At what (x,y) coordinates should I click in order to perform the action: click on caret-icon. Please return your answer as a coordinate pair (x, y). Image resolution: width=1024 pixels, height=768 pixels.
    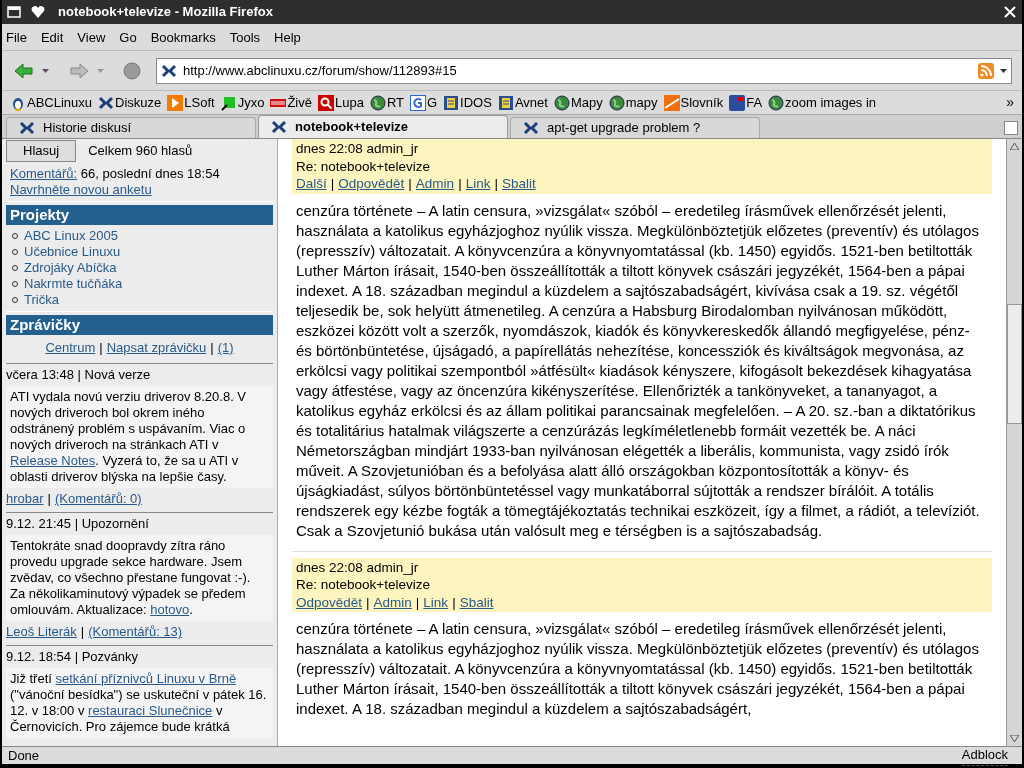
    Looking at the image, I should click on (45, 70).